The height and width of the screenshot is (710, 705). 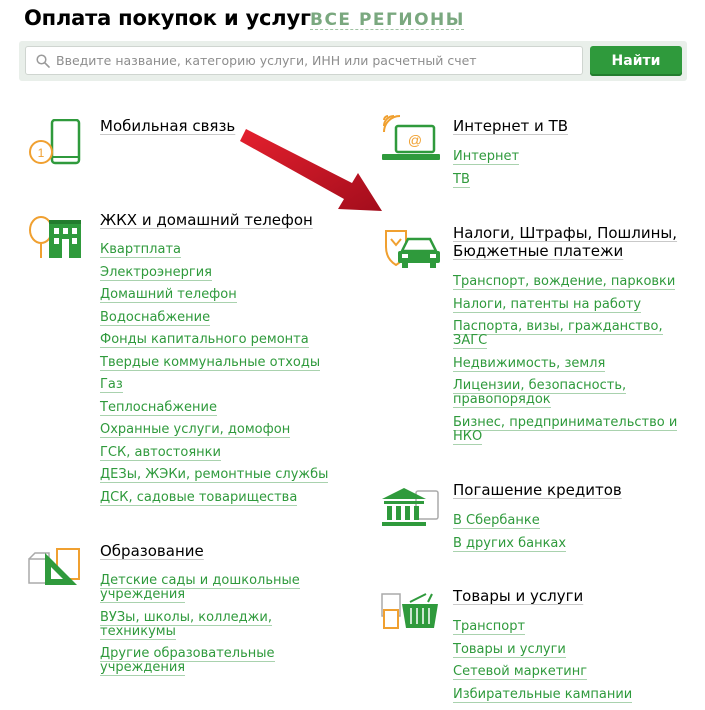 What do you see at coordinates (230, 272) in the screenshot?
I see `link-electricity: Электроэнергия` at bounding box center [230, 272].